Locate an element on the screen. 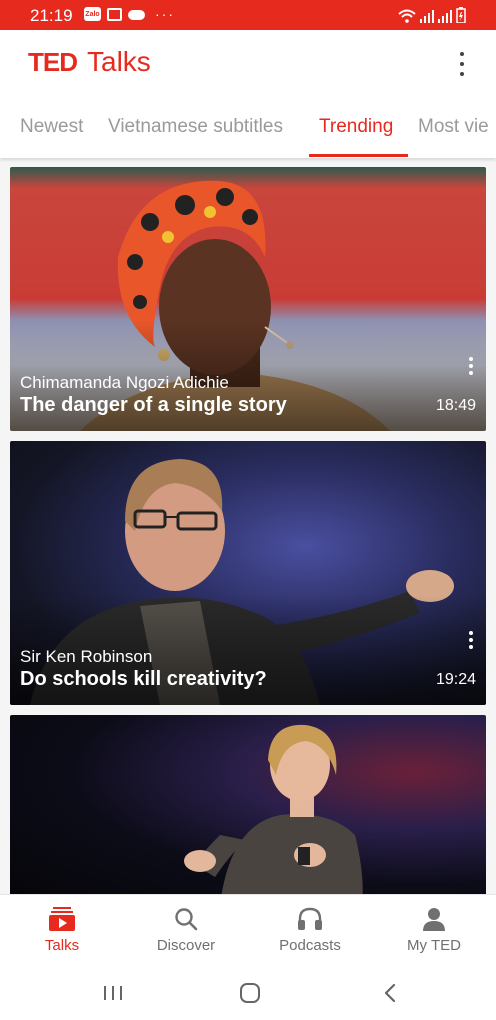 Image resolution: width=496 pixels, height=1020 pixels. talk-speaker: Sir Ken Robinson is located at coordinates (86, 656).